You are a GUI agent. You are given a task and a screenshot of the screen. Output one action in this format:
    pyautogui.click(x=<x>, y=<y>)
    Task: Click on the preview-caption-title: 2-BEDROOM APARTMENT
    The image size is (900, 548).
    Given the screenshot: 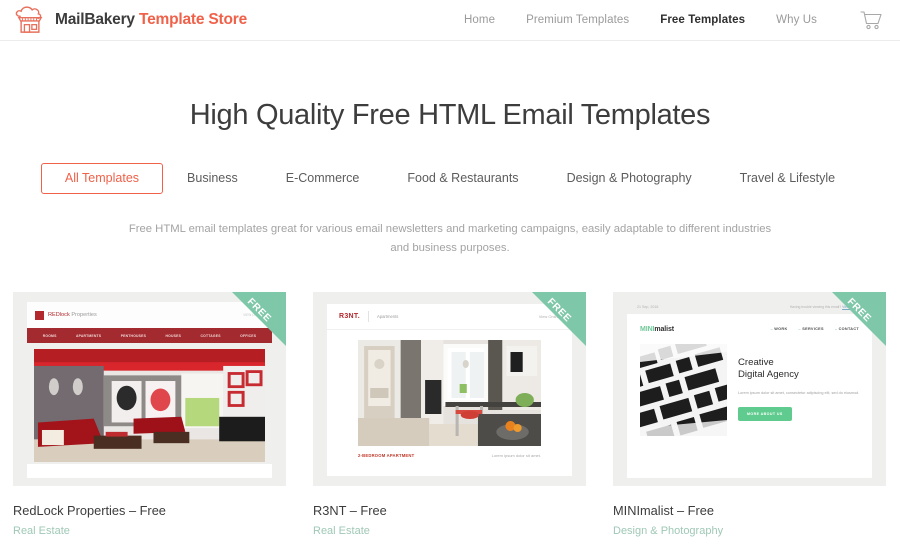 What is the action you would take?
    pyautogui.click(x=386, y=456)
    